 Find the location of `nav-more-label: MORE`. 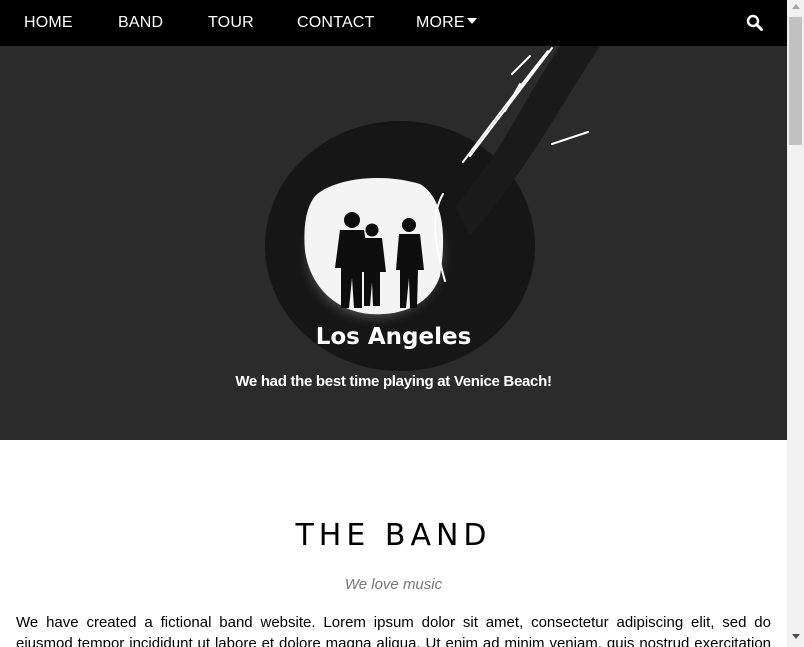

nav-more-label: MORE is located at coordinates (440, 22).